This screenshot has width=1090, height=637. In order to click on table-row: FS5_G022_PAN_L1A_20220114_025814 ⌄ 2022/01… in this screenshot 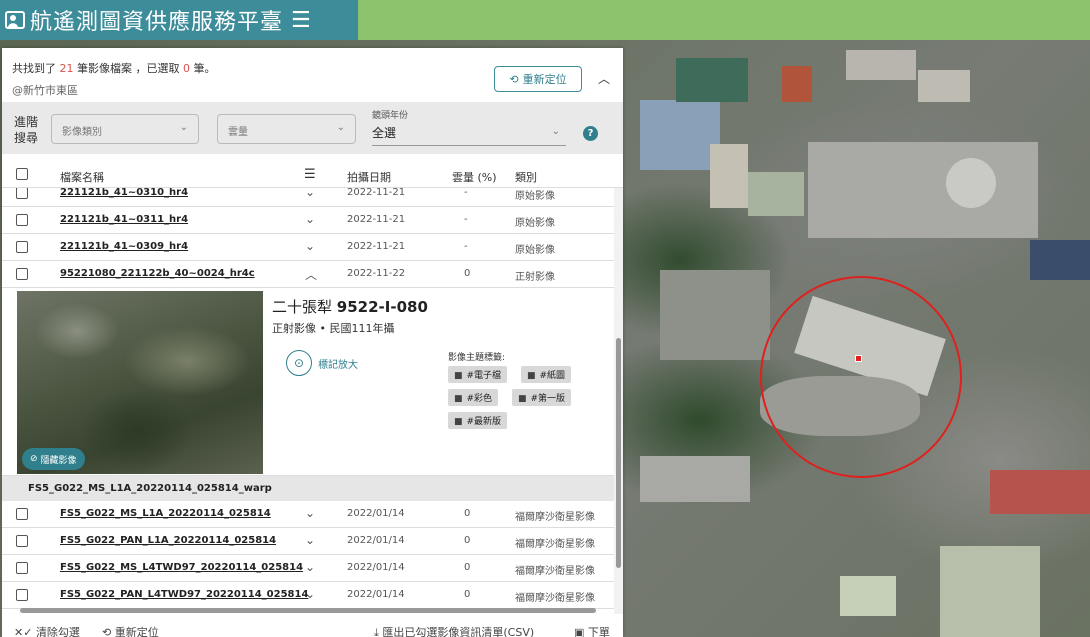, I will do `click(308, 541)`.